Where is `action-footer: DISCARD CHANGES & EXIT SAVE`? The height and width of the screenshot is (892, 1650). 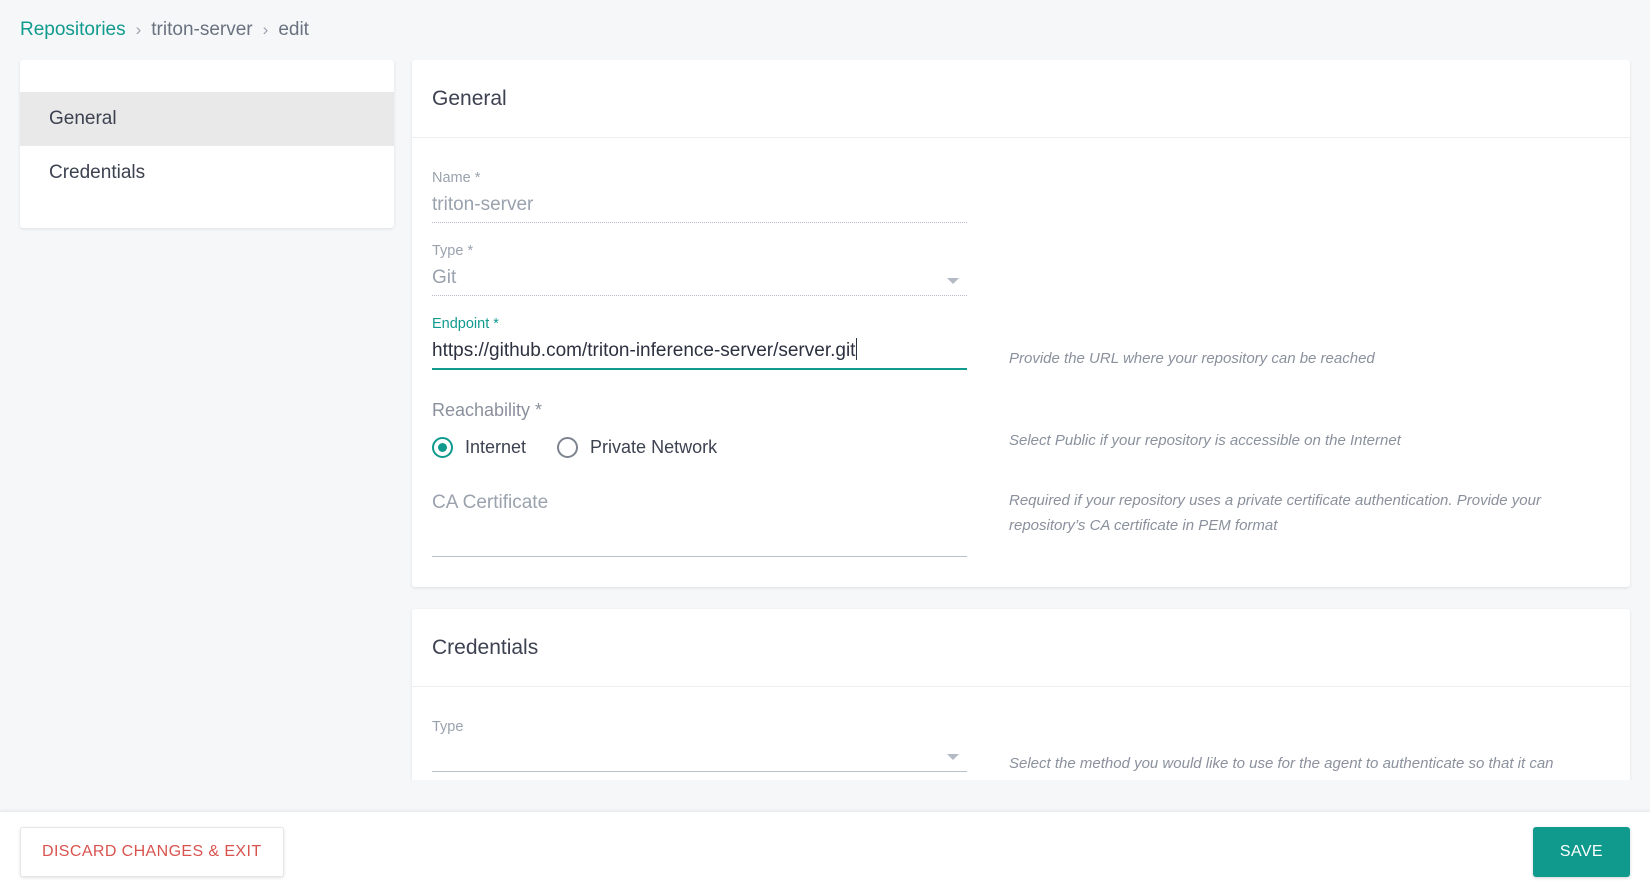
action-footer: DISCARD CHANGES & EXIT SAVE is located at coordinates (825, 852).